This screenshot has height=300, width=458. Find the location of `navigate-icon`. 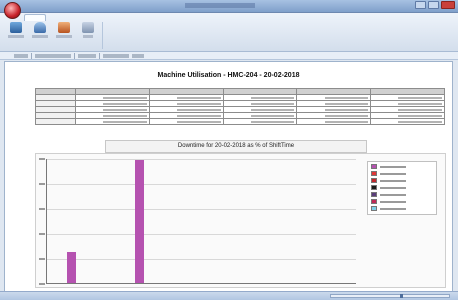

navigate-icon is located at coordinates (16, 27).